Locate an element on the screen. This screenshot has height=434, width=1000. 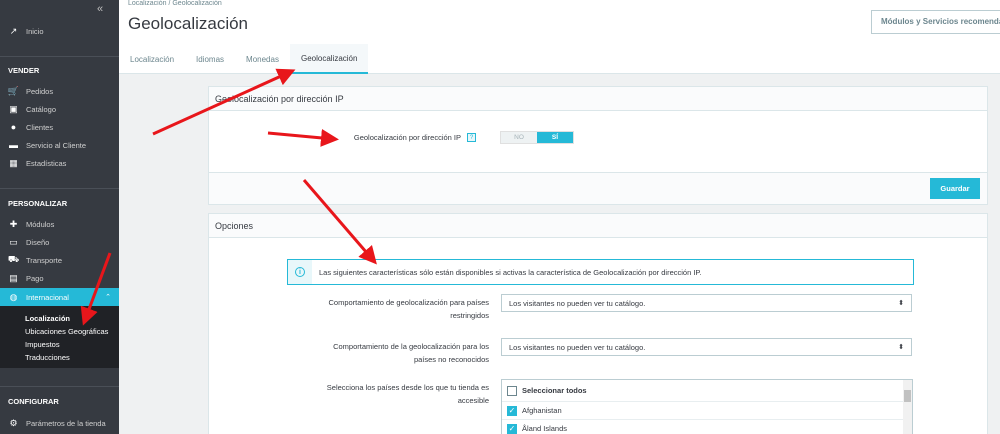
truck-icon: ⛟ is located at coordinates (13, 259).